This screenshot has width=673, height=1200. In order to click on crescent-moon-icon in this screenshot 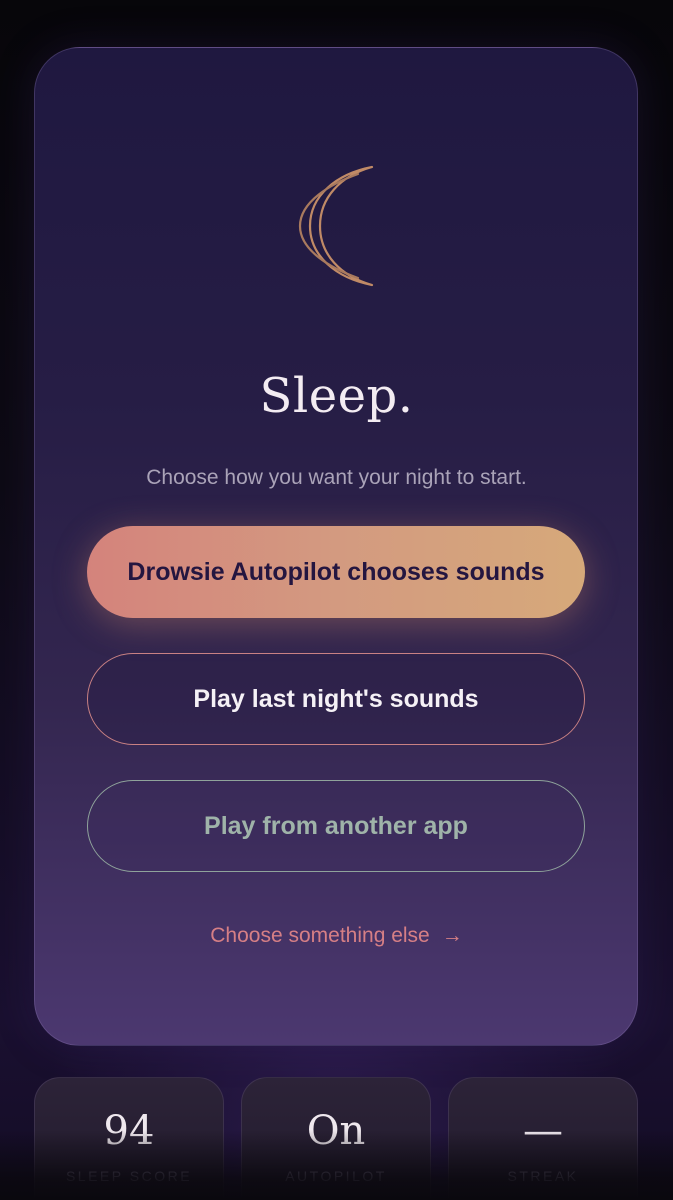, I will do `click(336, 226)`.